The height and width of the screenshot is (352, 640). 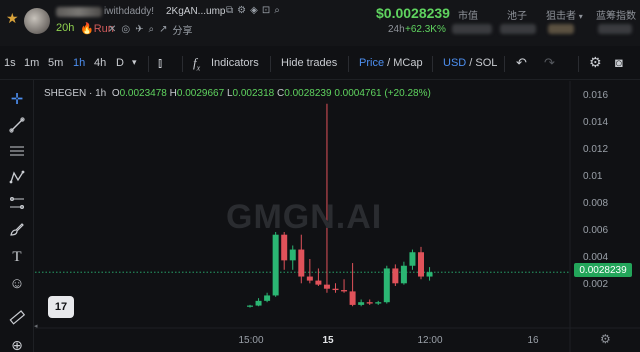 What do you see at coordinates (10, 63) in the screenshot?
I see `interval-1s: 1s` at bounding box center [10, 63].